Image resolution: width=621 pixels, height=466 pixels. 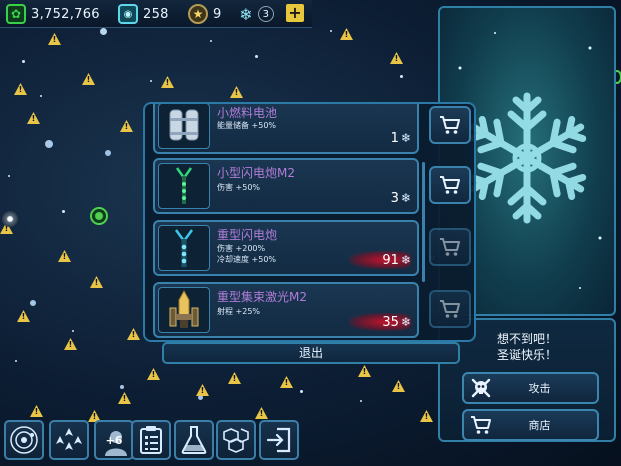 What do you see at coordinates (286, 310) in the screenshot?
I see `store-item: 重型集束激光M2 射程 +25% 35 ❄` at bounding box center [286, 310].